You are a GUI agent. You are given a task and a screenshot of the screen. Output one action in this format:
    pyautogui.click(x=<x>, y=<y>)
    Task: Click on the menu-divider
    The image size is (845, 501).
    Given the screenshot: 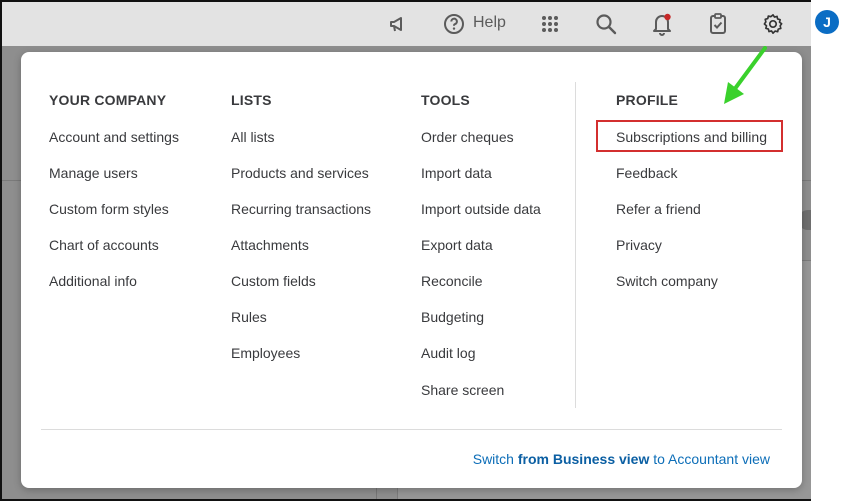 What is the action you would take?
    pyautogui.click(x=411, y=429)
    